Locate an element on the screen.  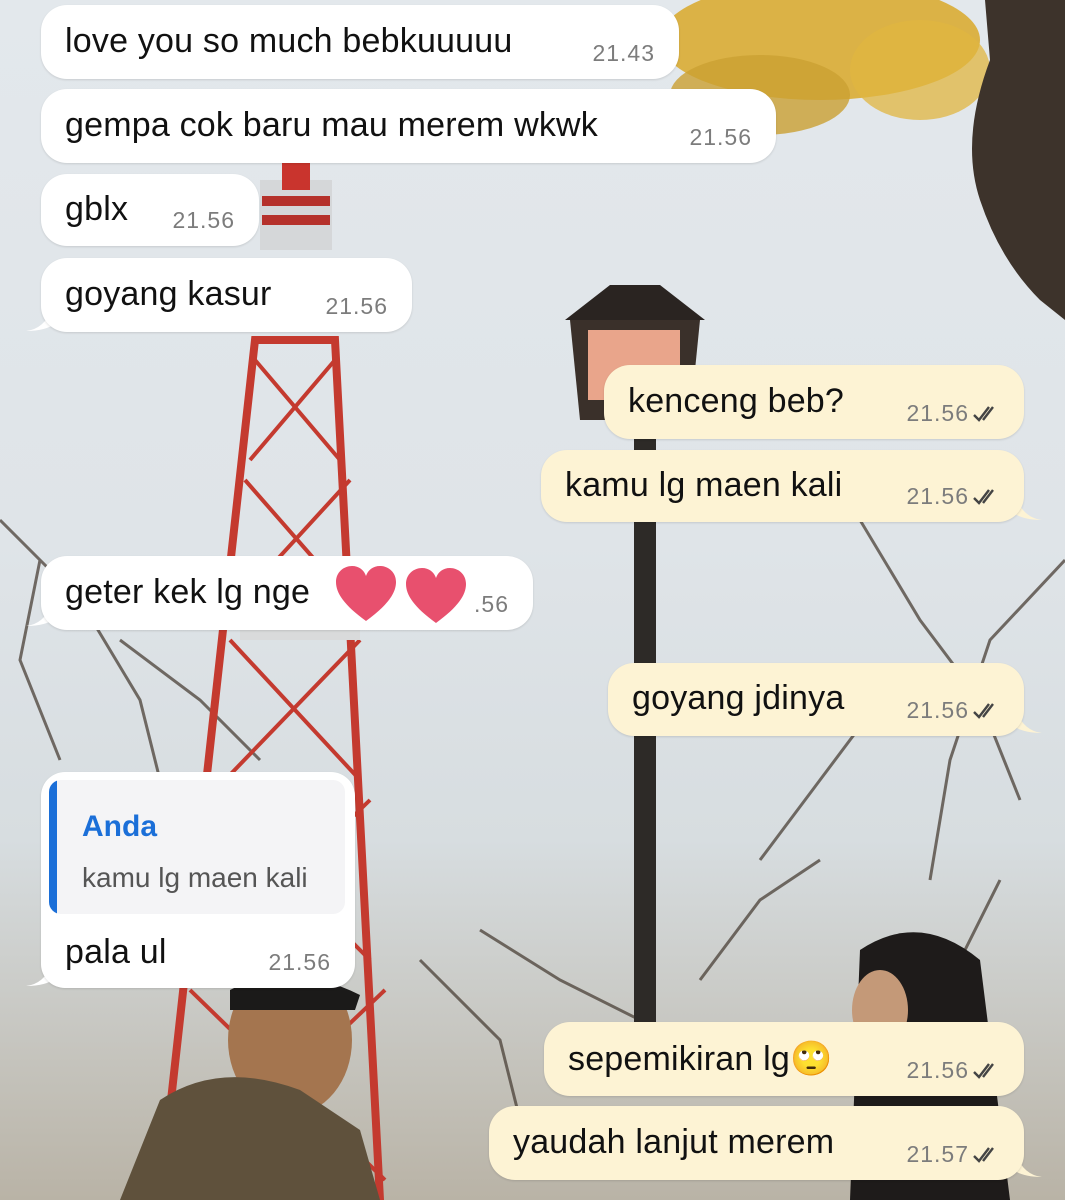
timestamp-text: .56 is located at coordinates (491, 604).